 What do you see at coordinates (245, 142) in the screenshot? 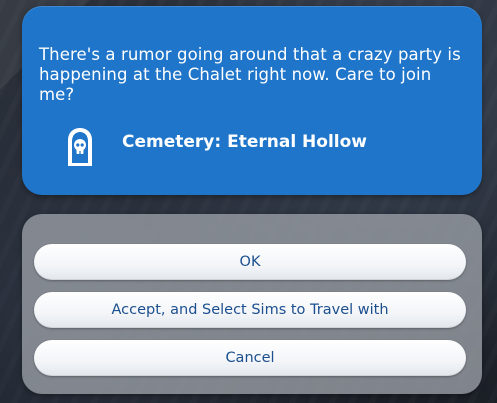
I see `venue-label: Cemetery: Eternal Hollow` at bounding box center [245, 142].